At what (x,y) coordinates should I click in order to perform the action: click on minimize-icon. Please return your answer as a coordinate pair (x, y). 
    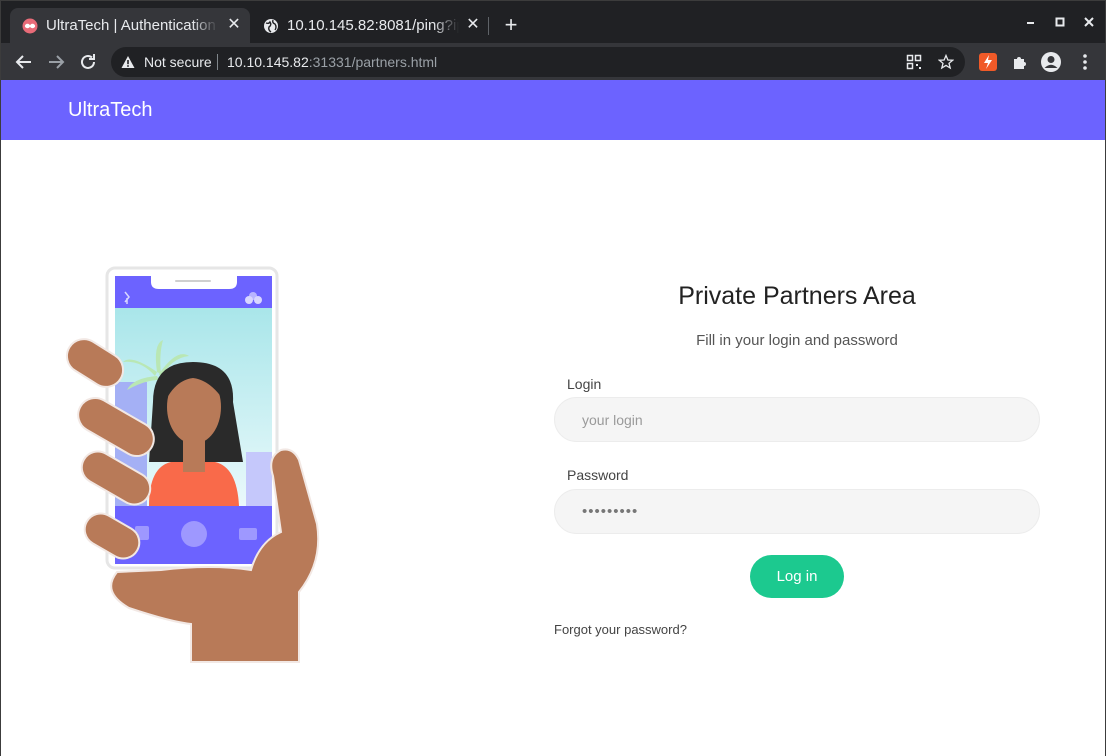
    Looking at the image, I should click on (1031, 23).